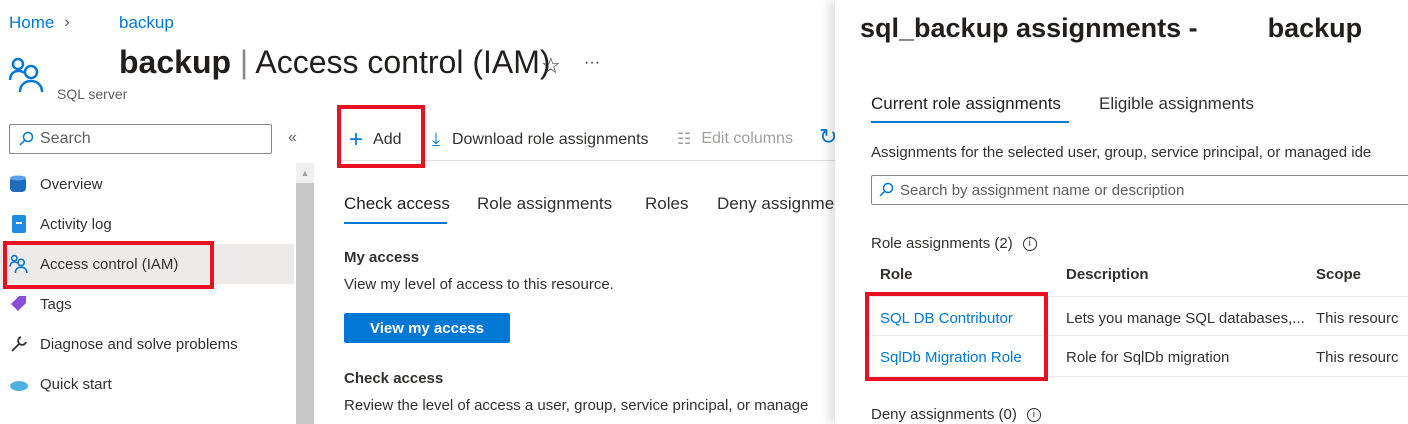  Describe the element at coordinates (550, 139) in the screenshot. I see `download-label: Download role assignments` at that location.